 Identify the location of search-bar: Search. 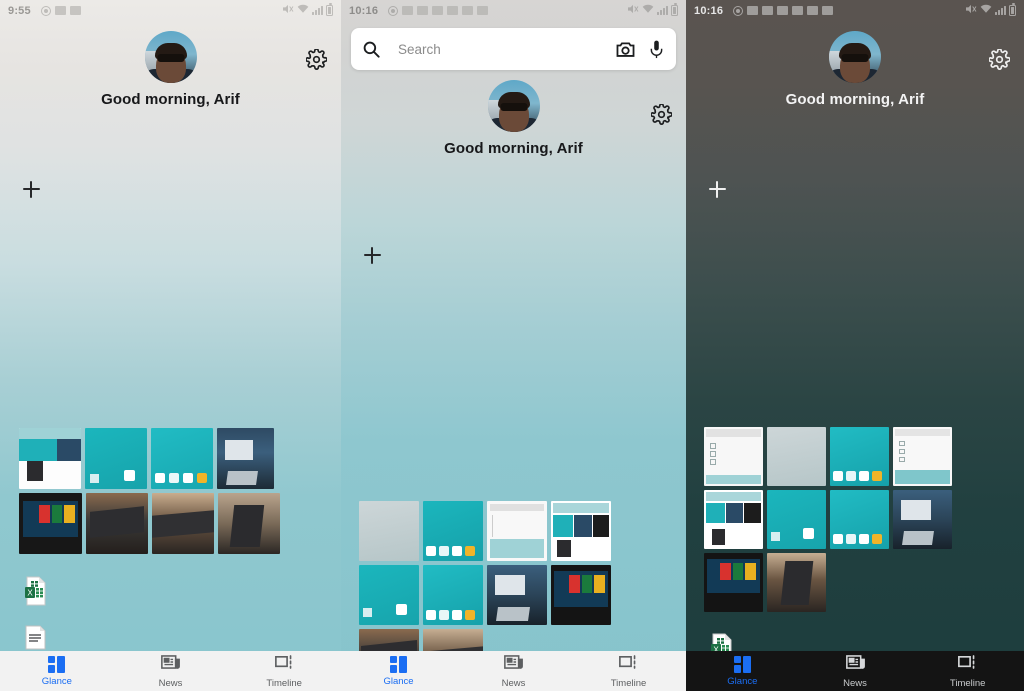
(513, 49).